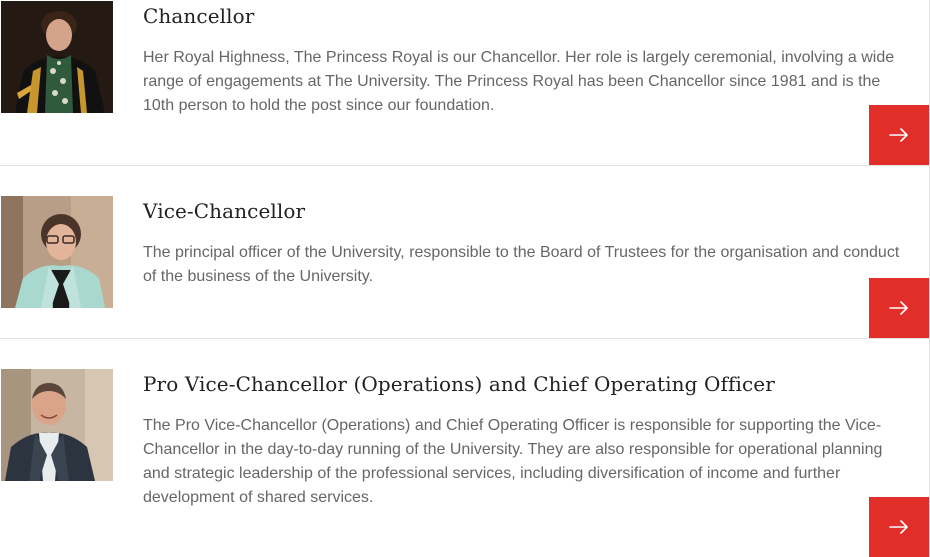 This screenshot has height=557, width=930. Describe the element at coordinates (224, 211) in the screenshot. I see `role-title-vice-chancellor: Vice-Chancellor` at that location.